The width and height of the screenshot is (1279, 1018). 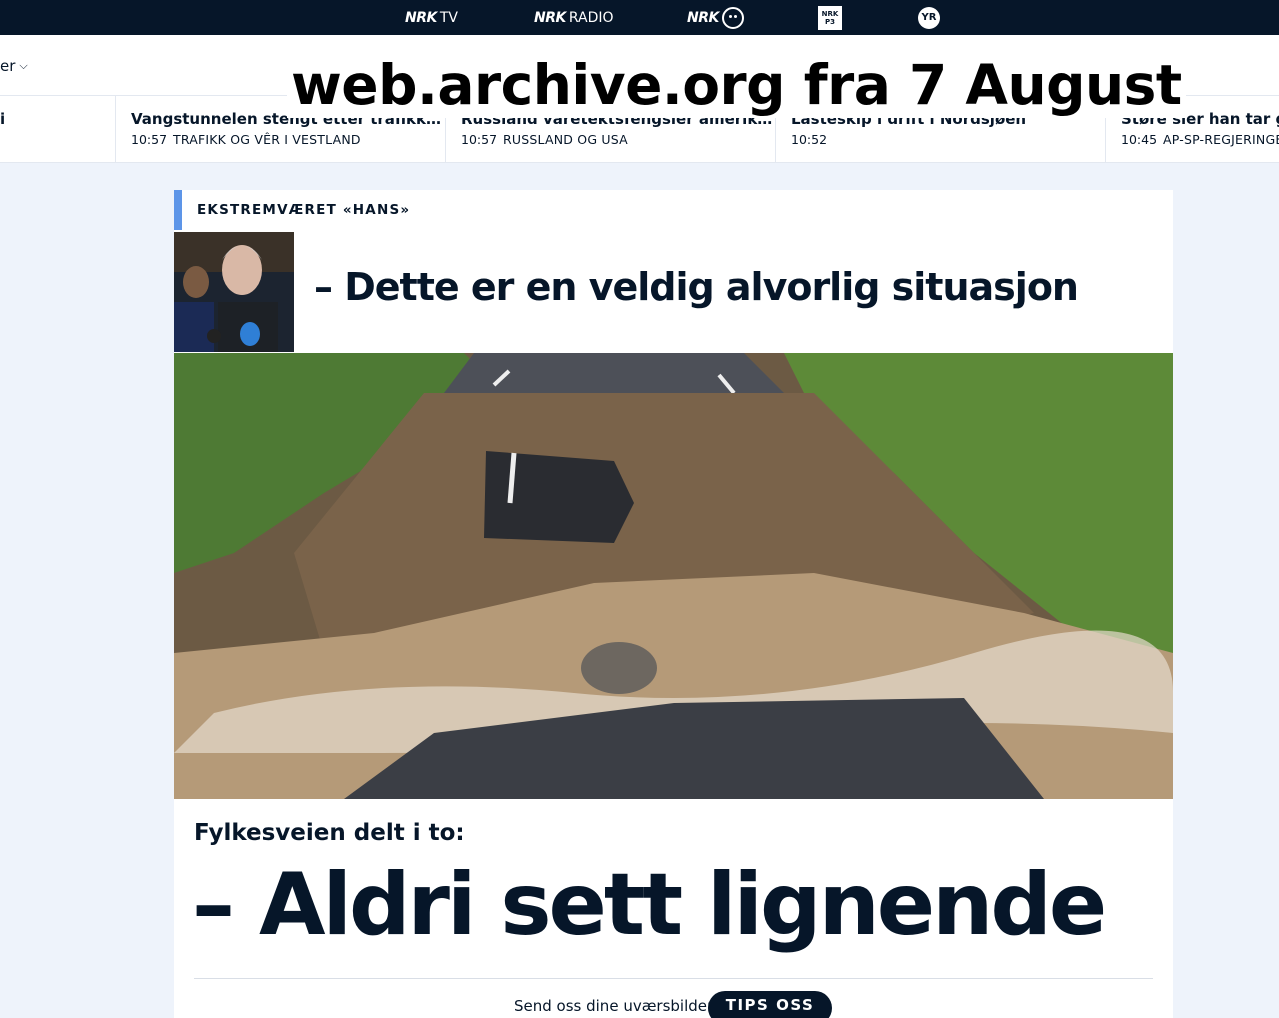 What do you see at coordinates (448, 17) in the screenshot?
I see `nrk-tv-label: TV` at bounding box center [448, 17].